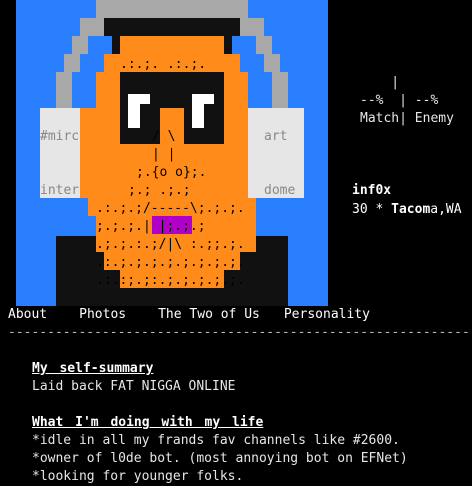 The image size is (472, 486). Describe the element at coordinates (407, 118) in the screenshot. I see `match-labels: Match| Enemy` at that location.